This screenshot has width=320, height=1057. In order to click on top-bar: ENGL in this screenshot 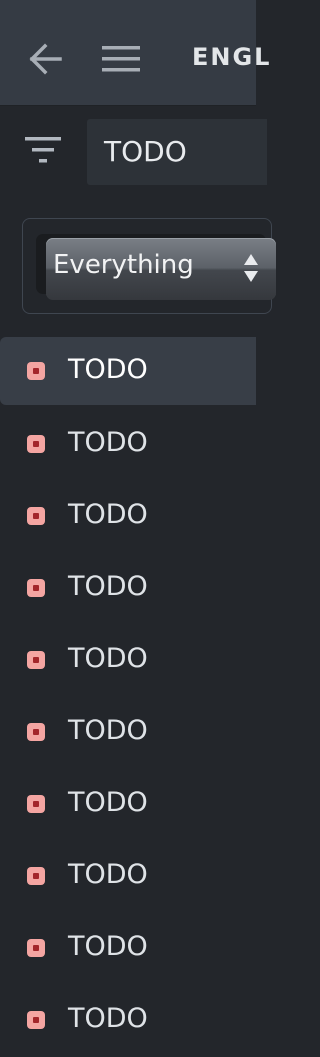, I will do `click(134, 53)`.